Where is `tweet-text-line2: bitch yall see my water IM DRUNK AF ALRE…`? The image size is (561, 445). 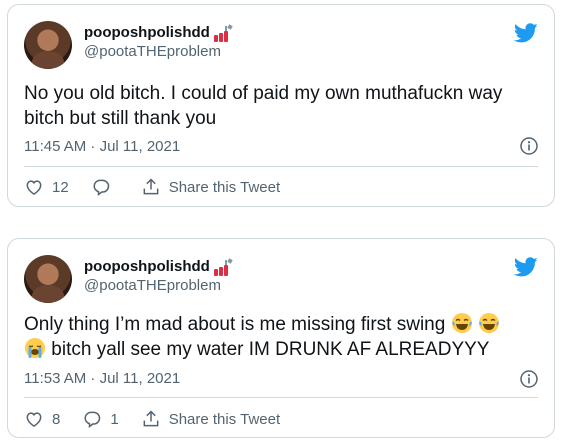 tweet-text-line2: bitch yall see my water IM DRUNK AF ALRE… is located at coordinates (270, 349).